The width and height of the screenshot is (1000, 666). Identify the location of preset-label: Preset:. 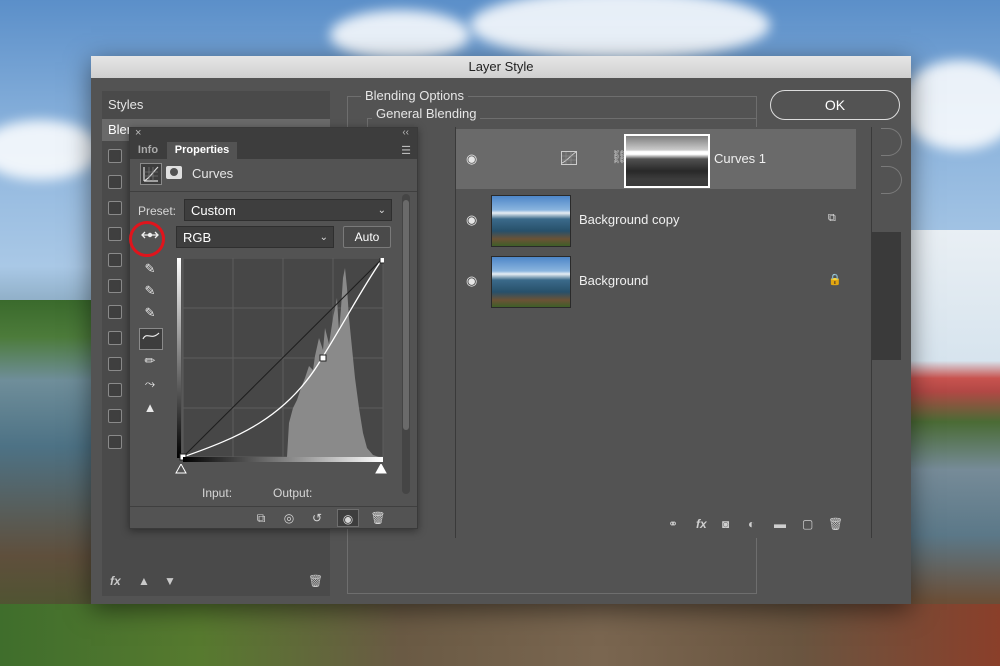
(157, 211).